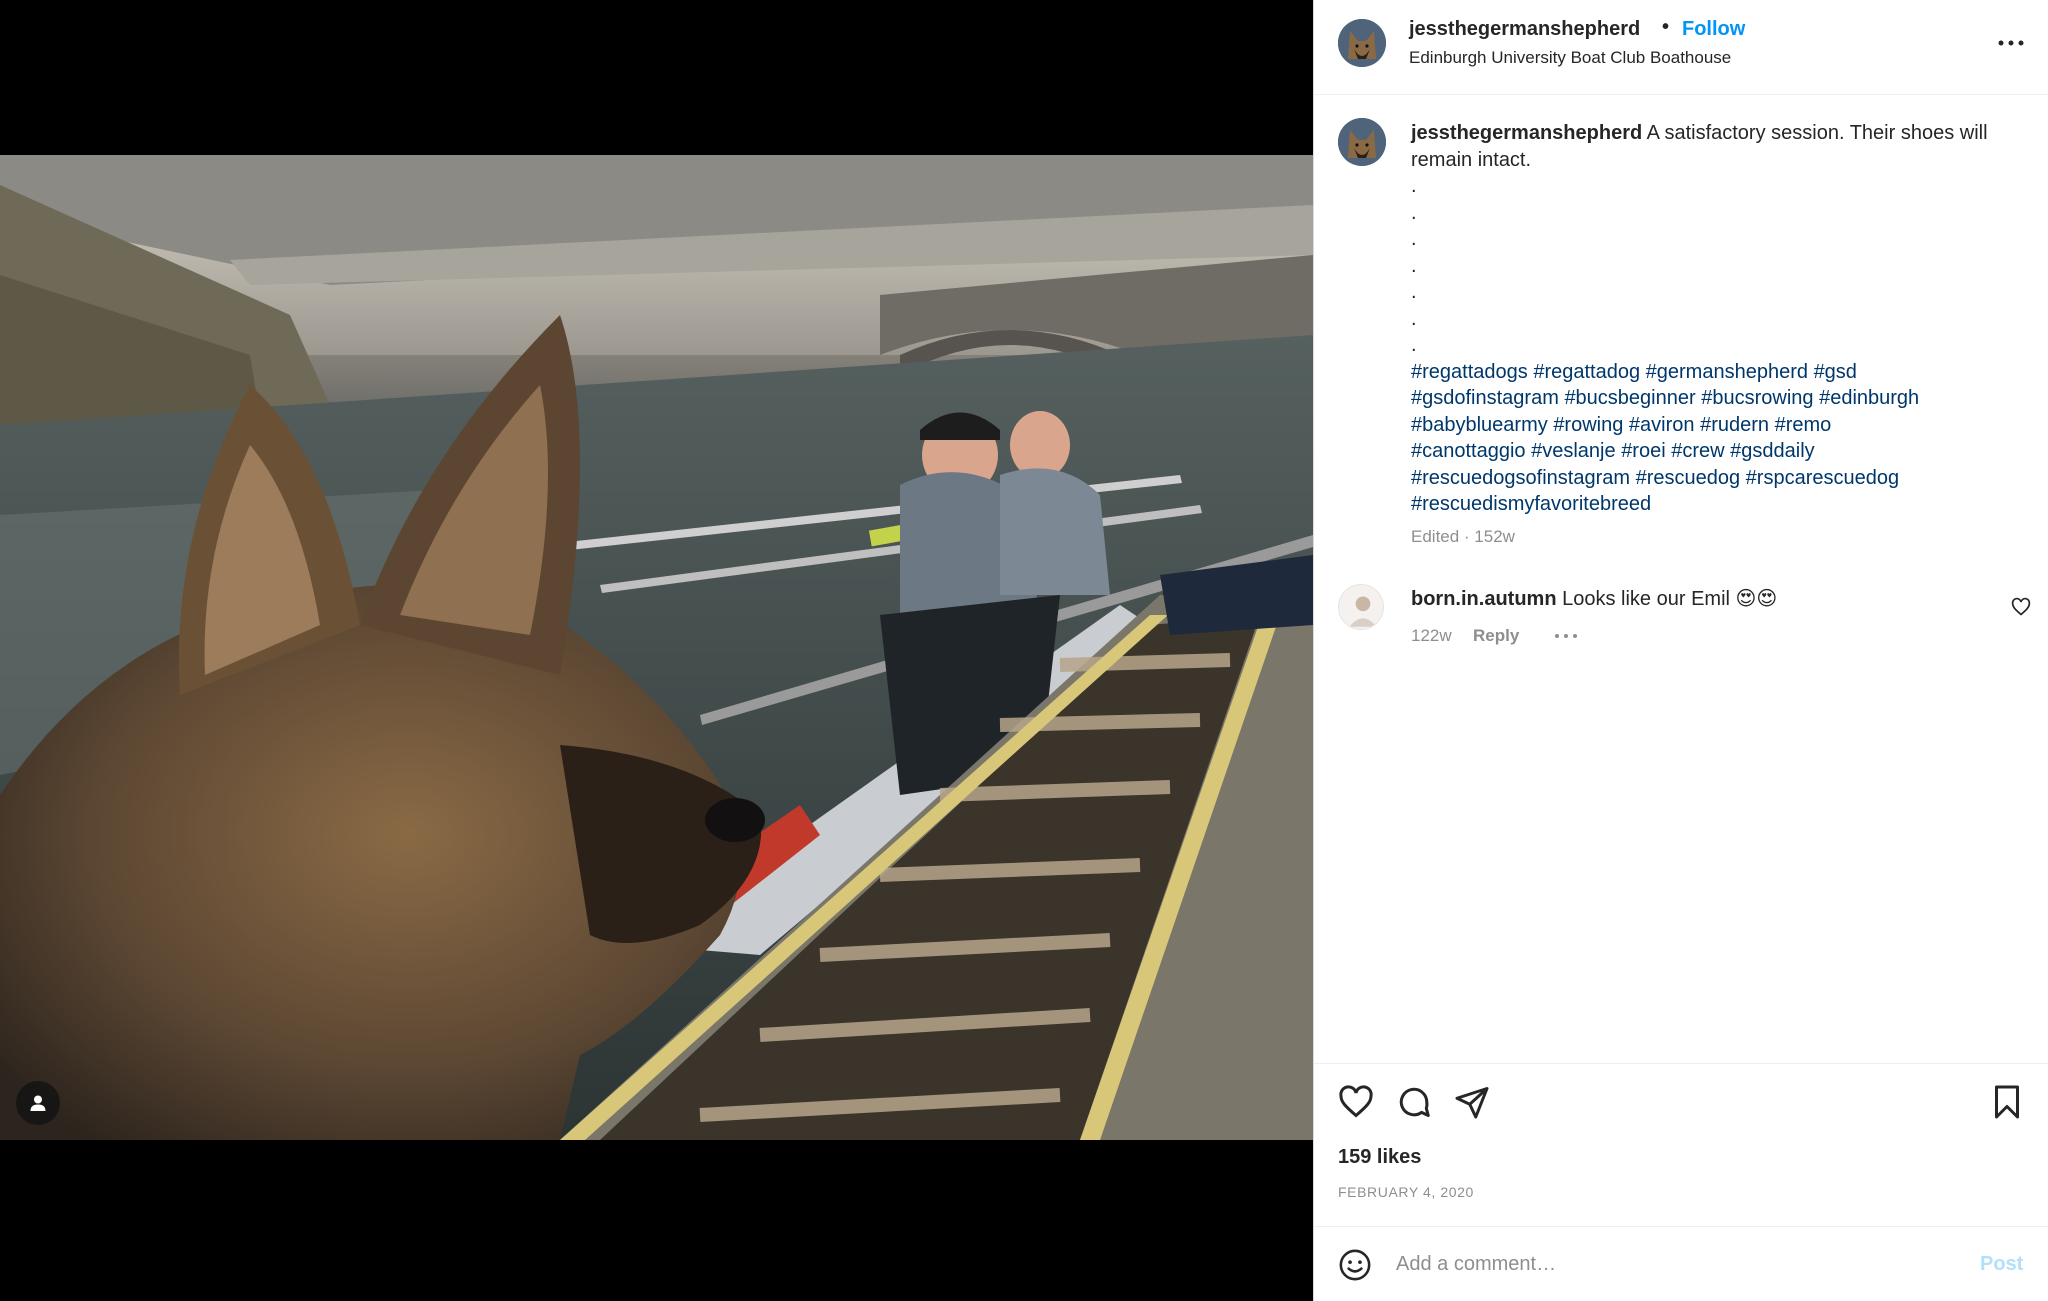 The width and height of the screenshot is (2048, 1301). Describe the element at coordinates (1586, 372) in the screenshot. I see `hashtag-link: #regattadog` at that location.